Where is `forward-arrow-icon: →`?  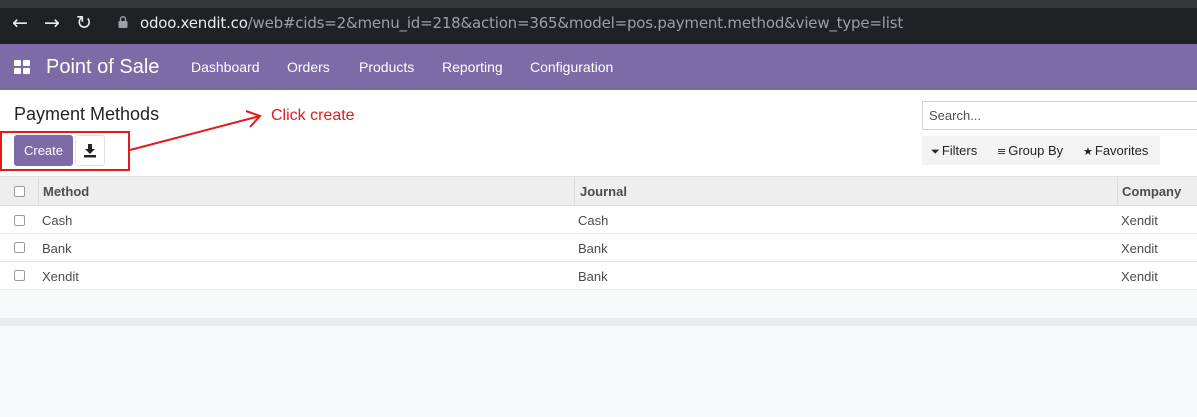
forward-arrow-icon: → is located at coordinates (52, 23).